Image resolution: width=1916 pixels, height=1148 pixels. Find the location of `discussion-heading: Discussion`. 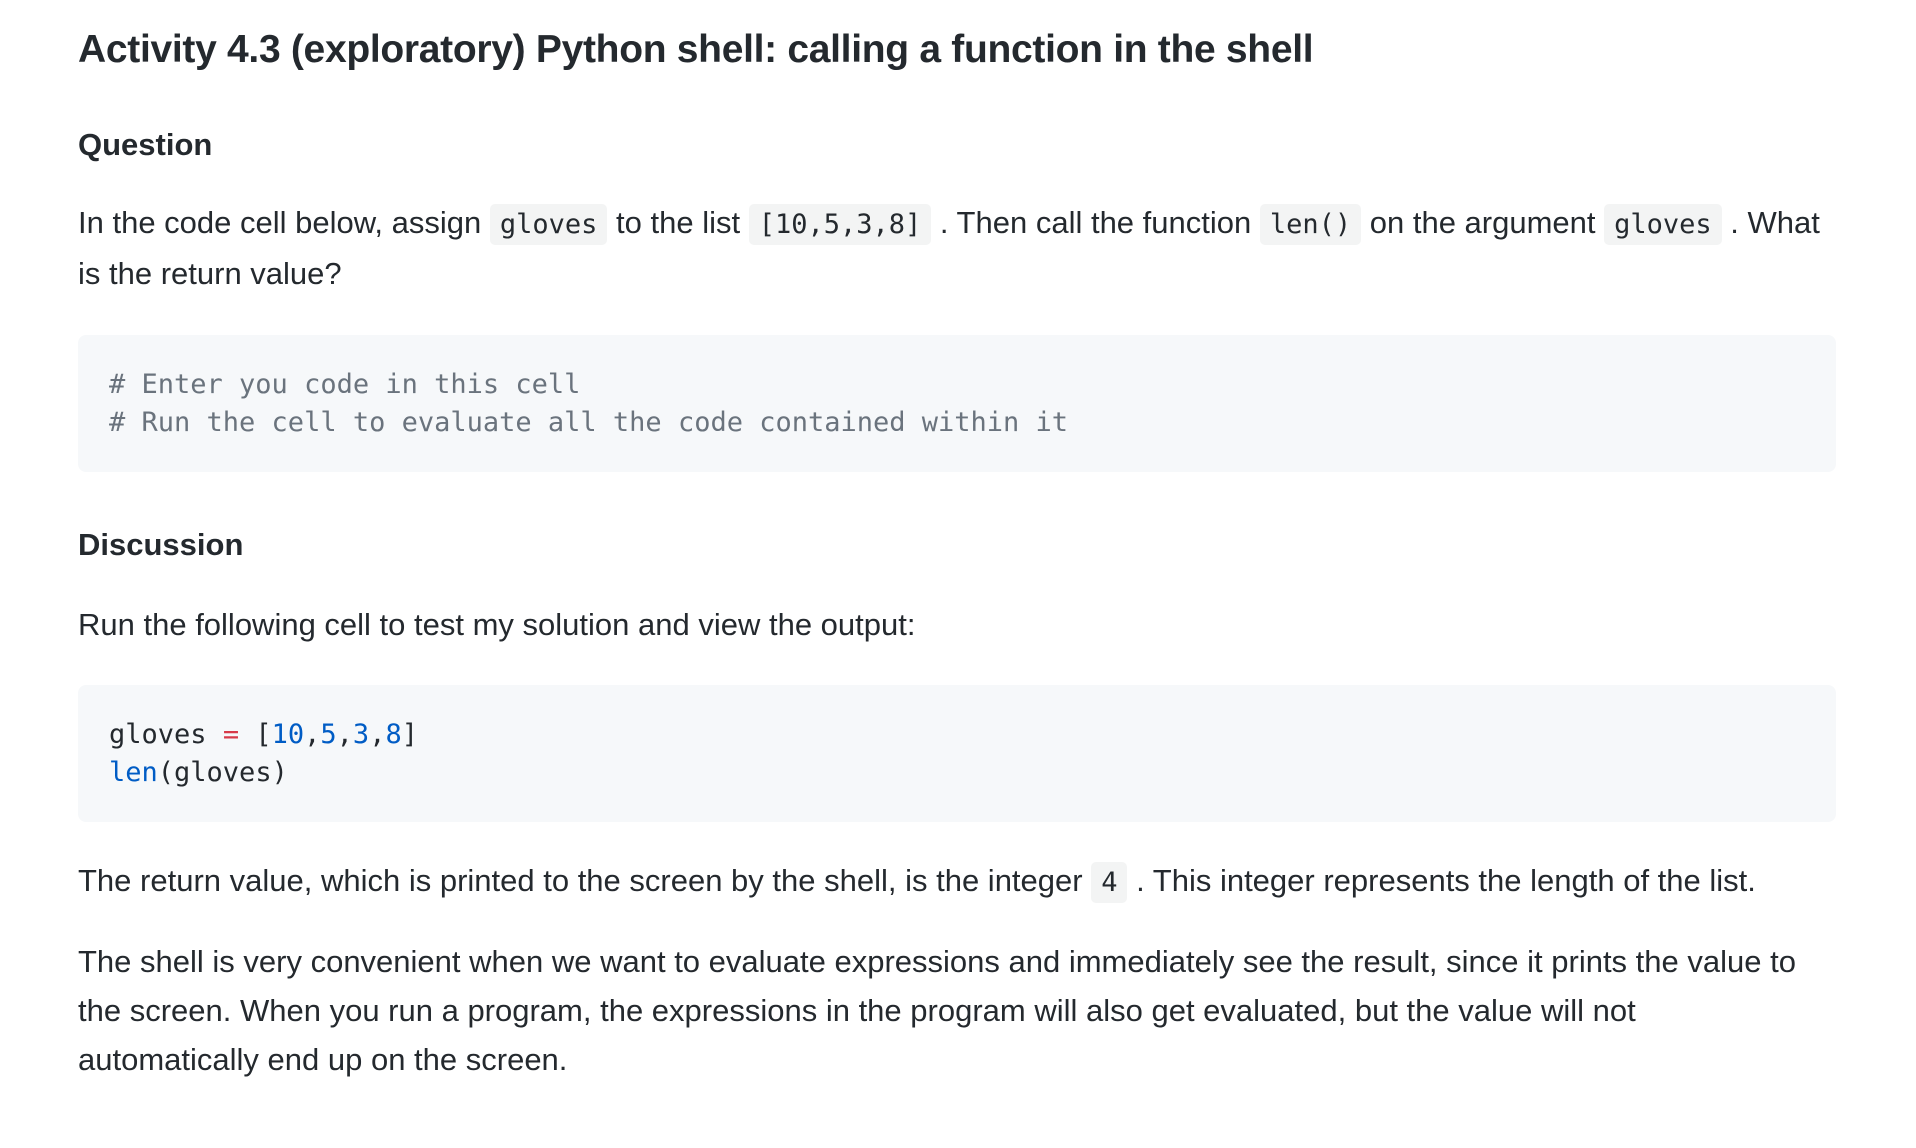

discussion-heading: Discussion is located at coordinates (161, 544).